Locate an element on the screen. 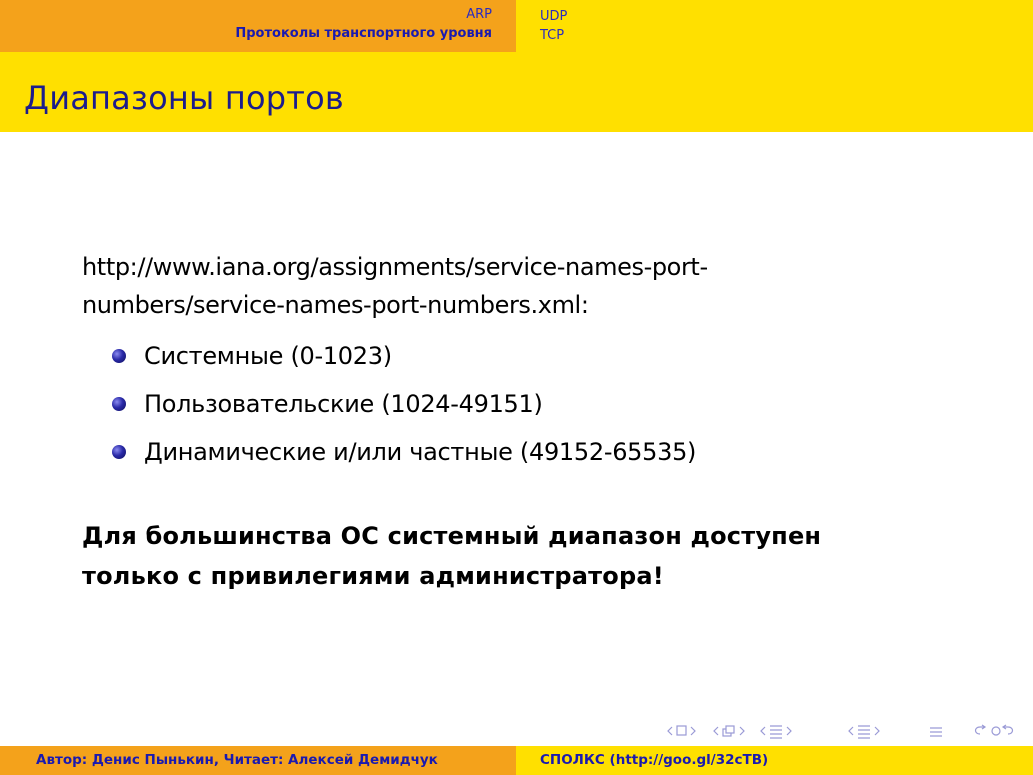 The image size is (1033, 775). list-item-user: Пользовательские (1024-49151) is located at coordinates (526, 404).